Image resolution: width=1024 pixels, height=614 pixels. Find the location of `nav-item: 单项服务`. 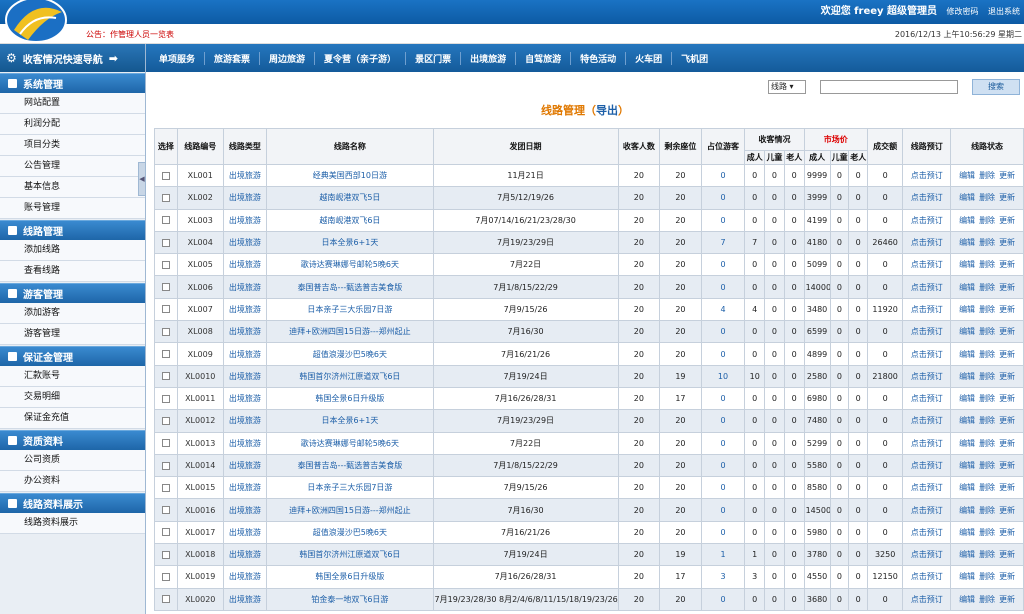

nav-item: 单项服务 is located at coordinates (178, 58).